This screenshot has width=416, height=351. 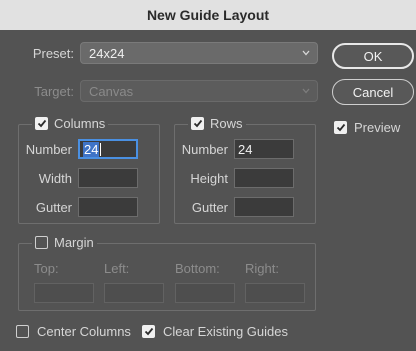 I want to click on margin-bottom-input, so click(x=205, y=293).